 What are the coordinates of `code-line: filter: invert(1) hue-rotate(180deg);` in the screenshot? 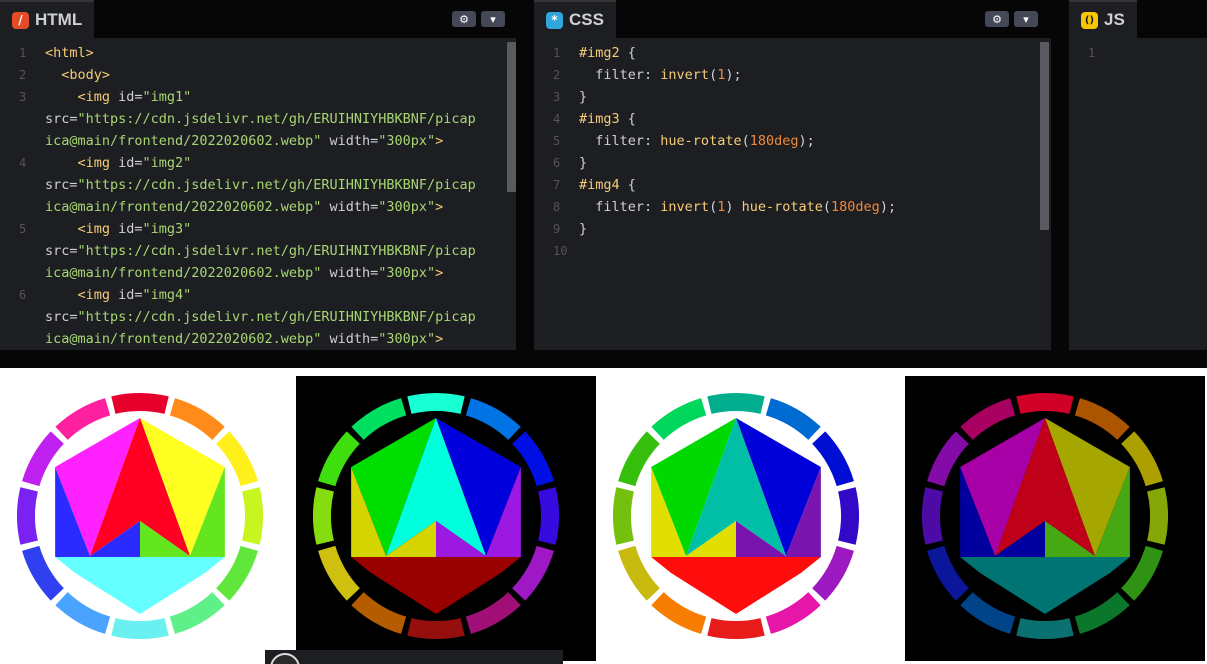 It's located at (737, 207).